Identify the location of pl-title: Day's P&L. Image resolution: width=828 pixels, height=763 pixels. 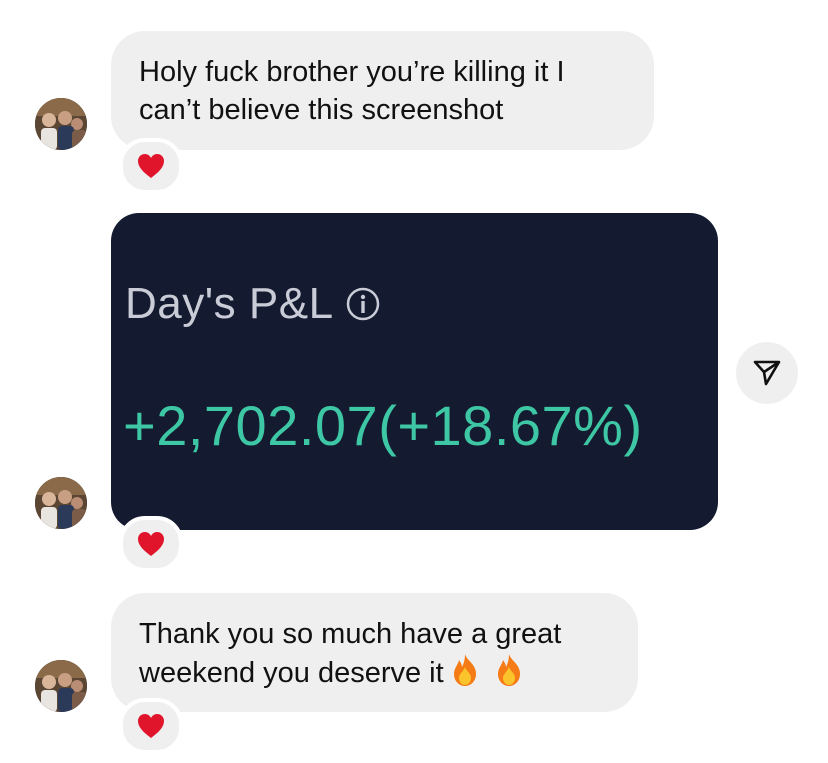
(252, 304).